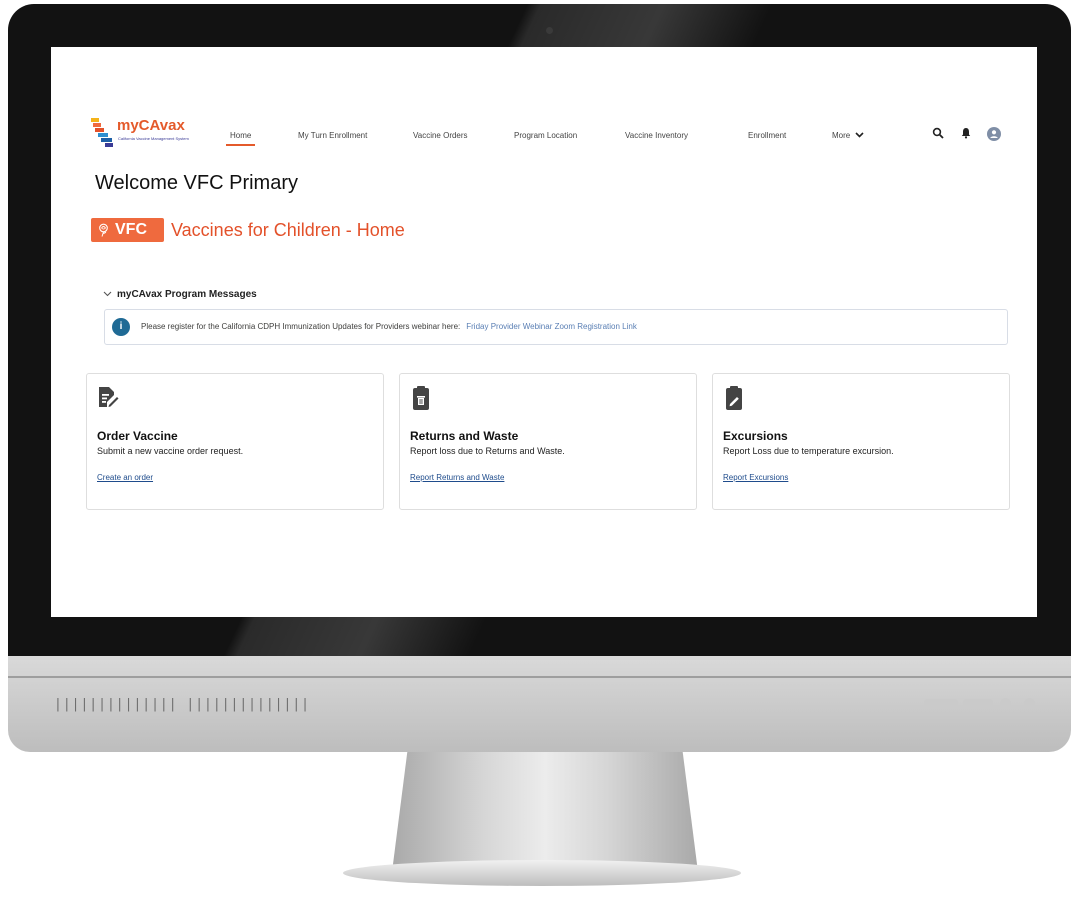  I want to click on report-returns-waste-link: Report Returns and Waste, so click(457, 477).